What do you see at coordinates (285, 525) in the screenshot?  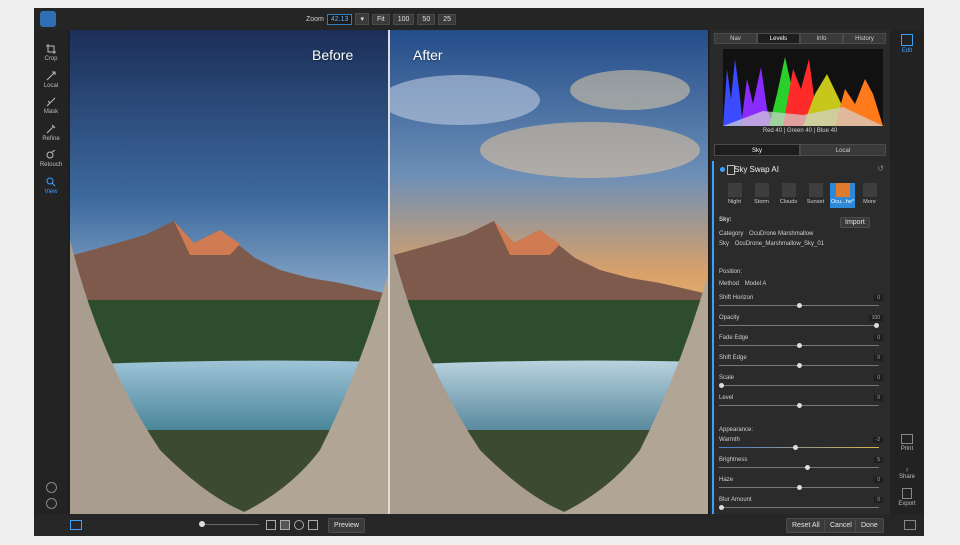 I see `compare-split-icon` at bounding box center [285, 525].